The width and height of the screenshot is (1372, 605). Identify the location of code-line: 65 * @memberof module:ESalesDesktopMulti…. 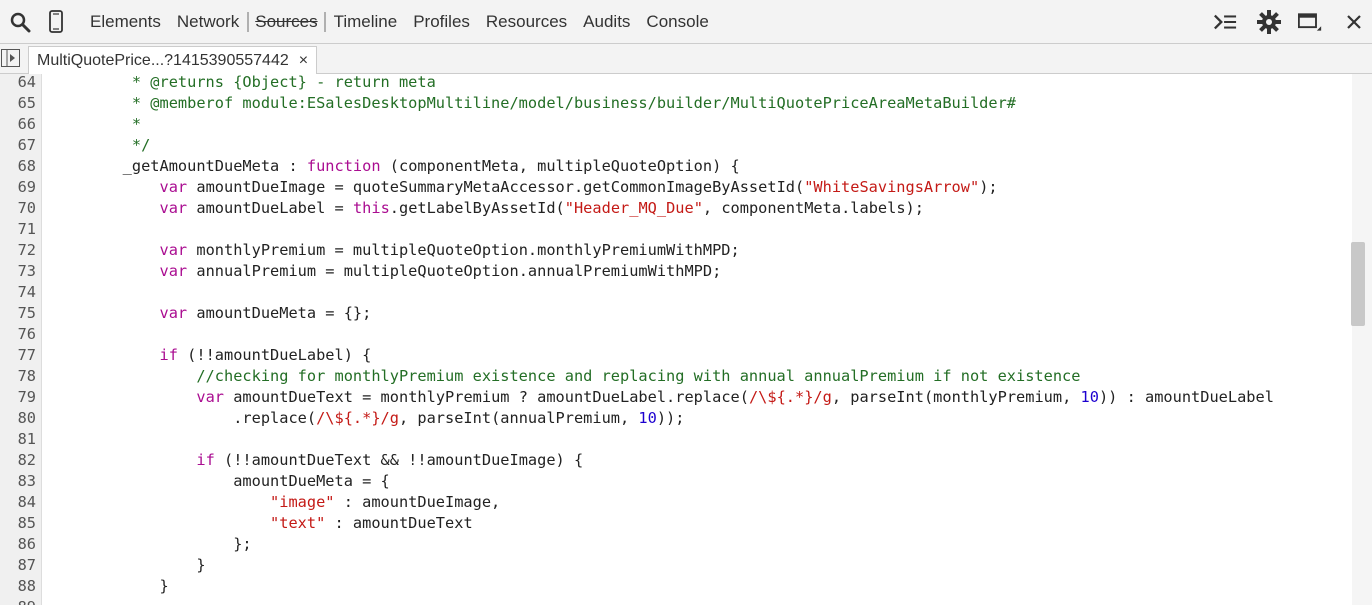
(676, 103).